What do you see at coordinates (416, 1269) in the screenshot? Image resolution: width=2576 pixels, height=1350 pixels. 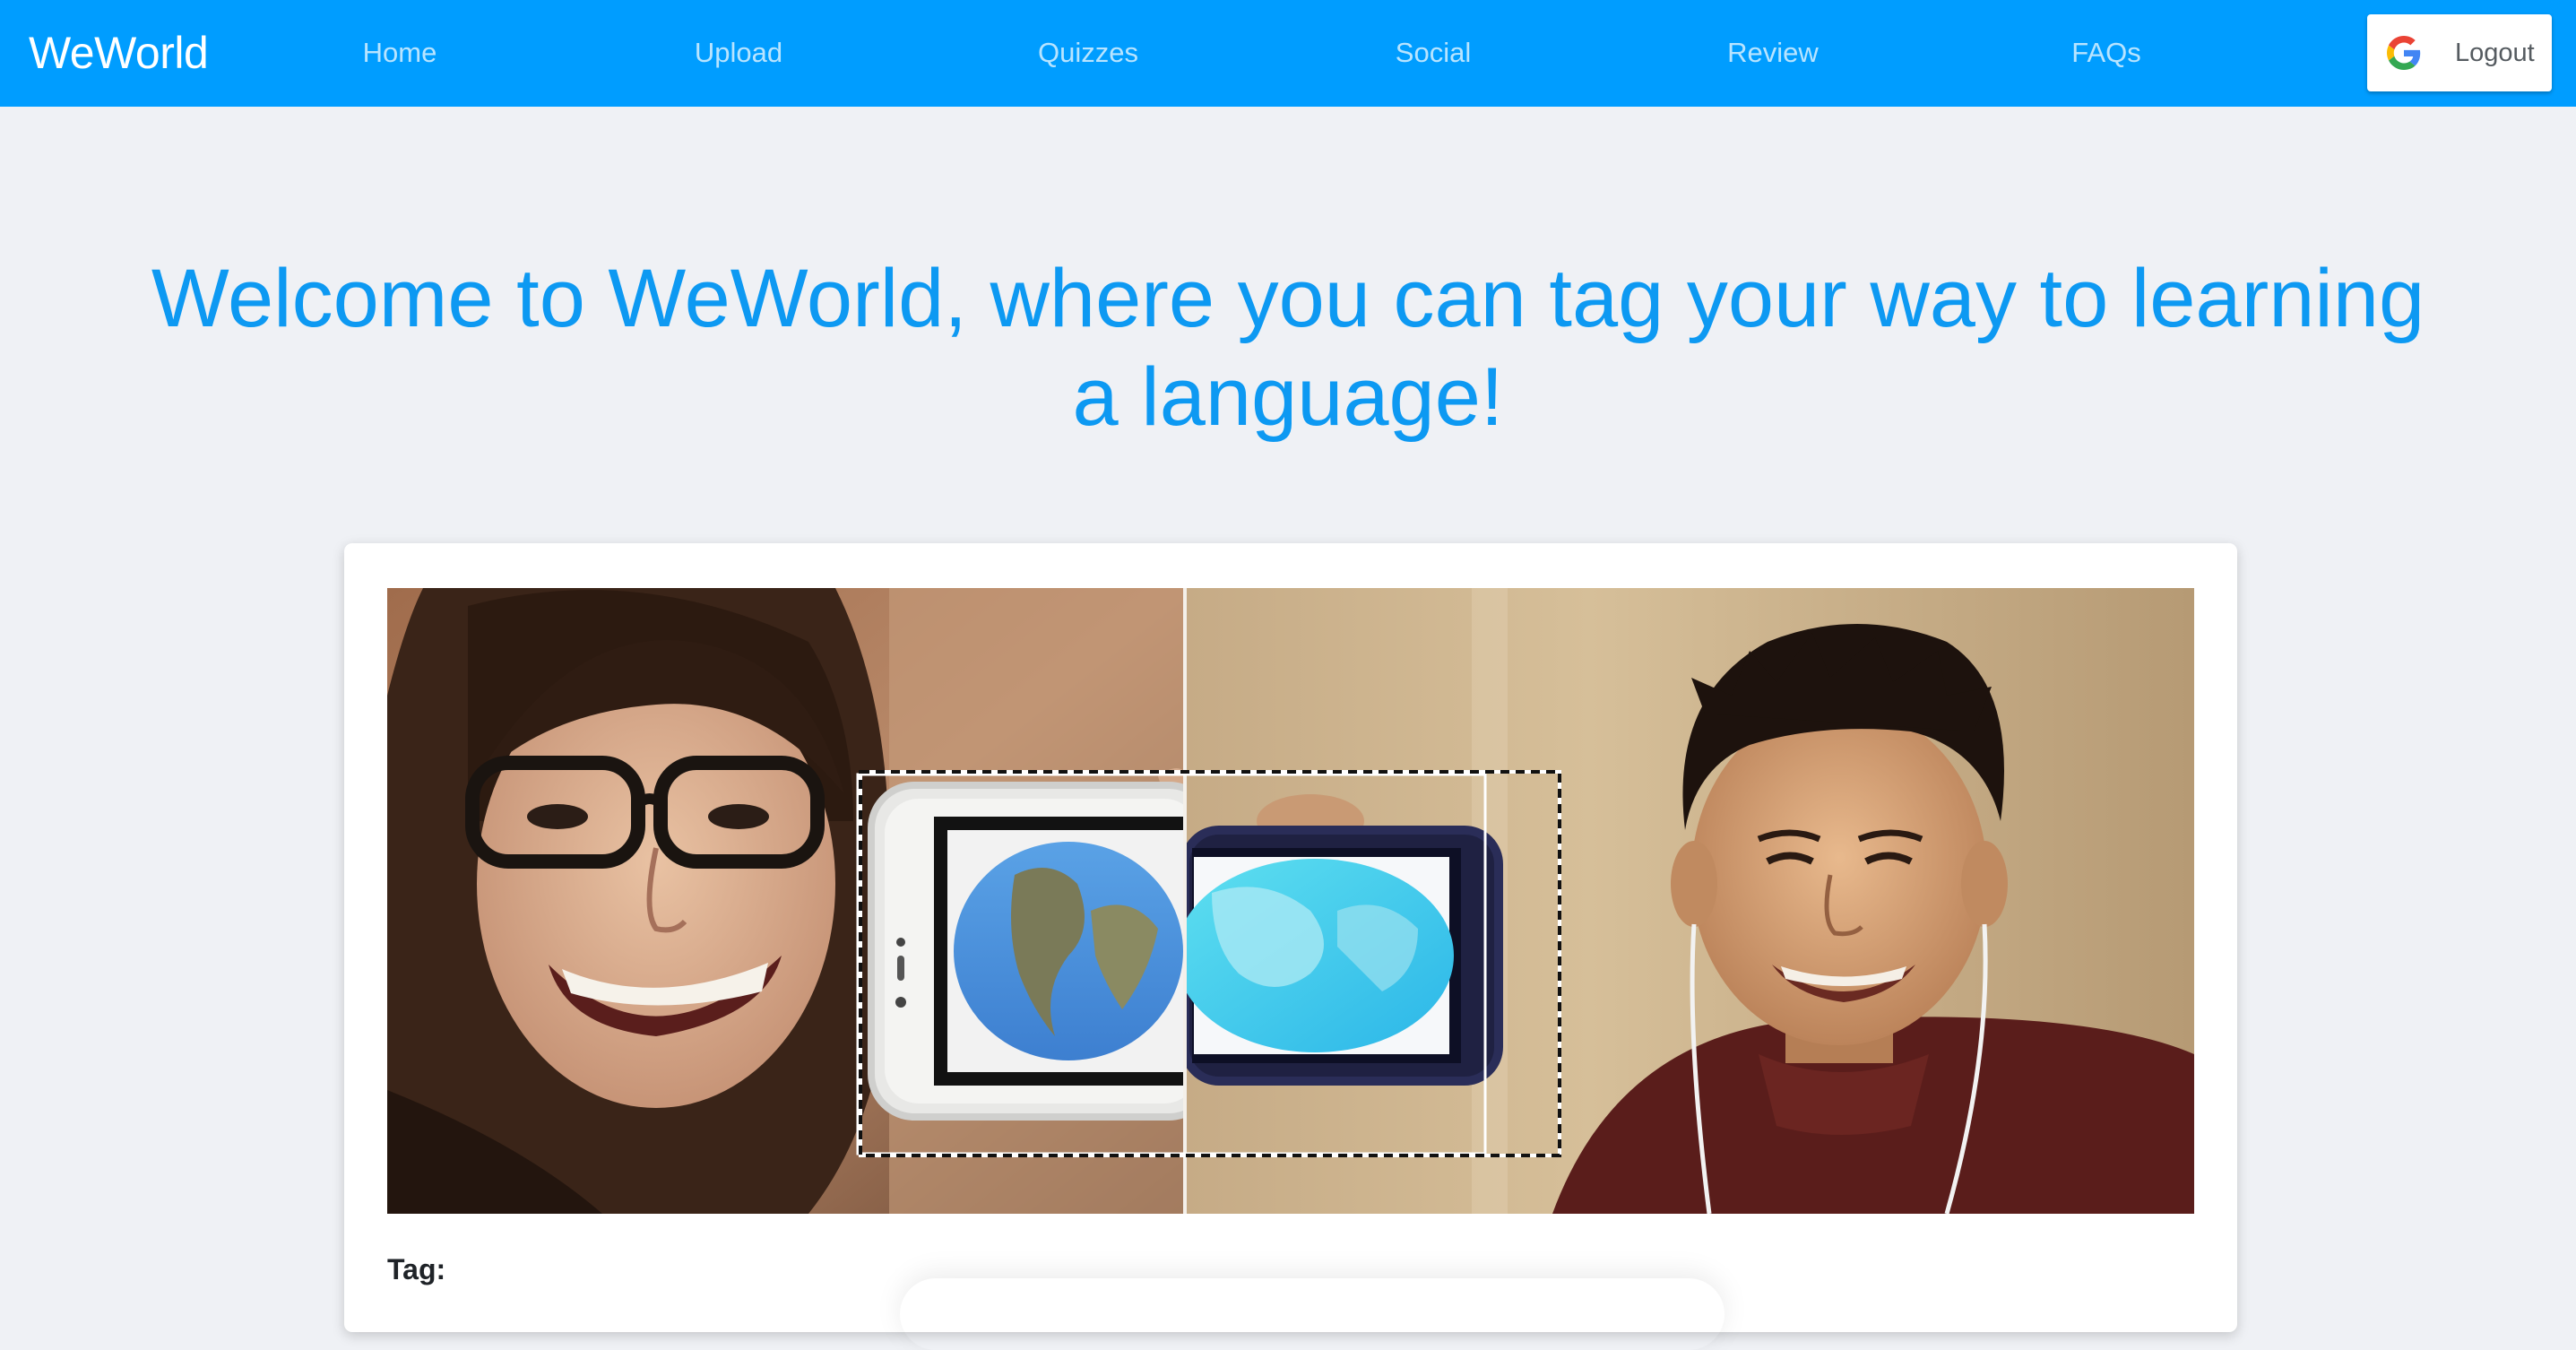 I see `tag-label: Tag:` at bounding box center [416, 1269].